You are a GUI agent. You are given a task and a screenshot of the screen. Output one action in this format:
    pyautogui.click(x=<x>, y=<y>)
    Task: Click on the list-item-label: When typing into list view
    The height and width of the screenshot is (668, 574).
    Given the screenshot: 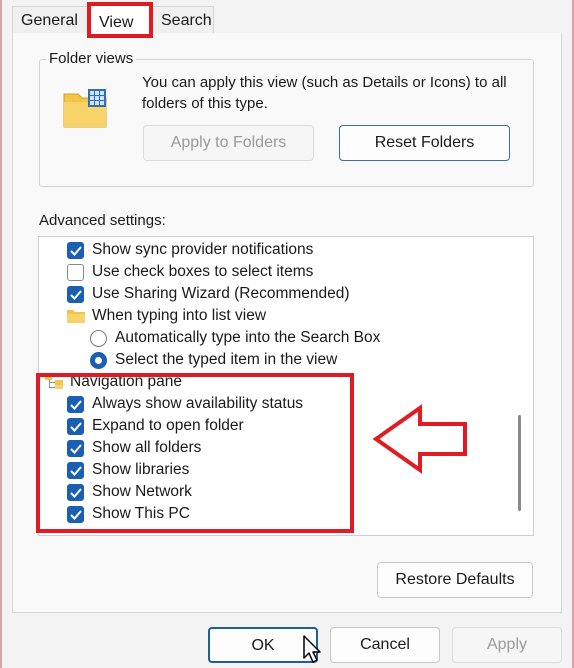 What is the action you would take?
    pyautogui.click(x=179, y=315)
    